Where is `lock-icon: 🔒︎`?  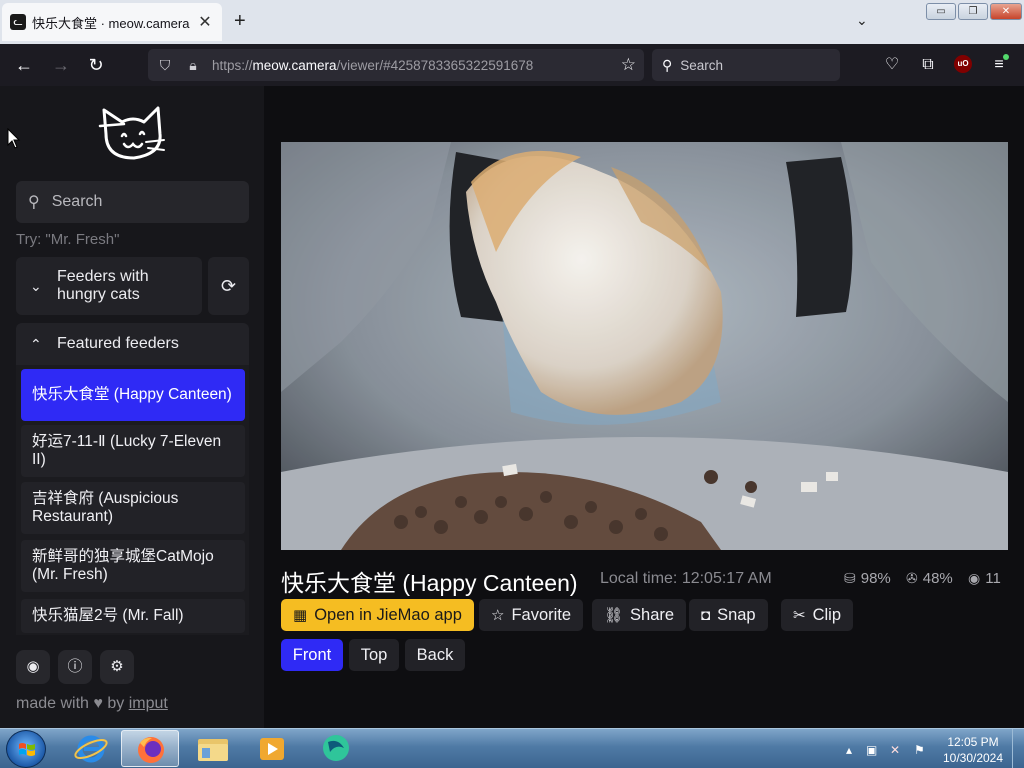
lock-icon: 🔒︎ is located at coordinates (193, 65).